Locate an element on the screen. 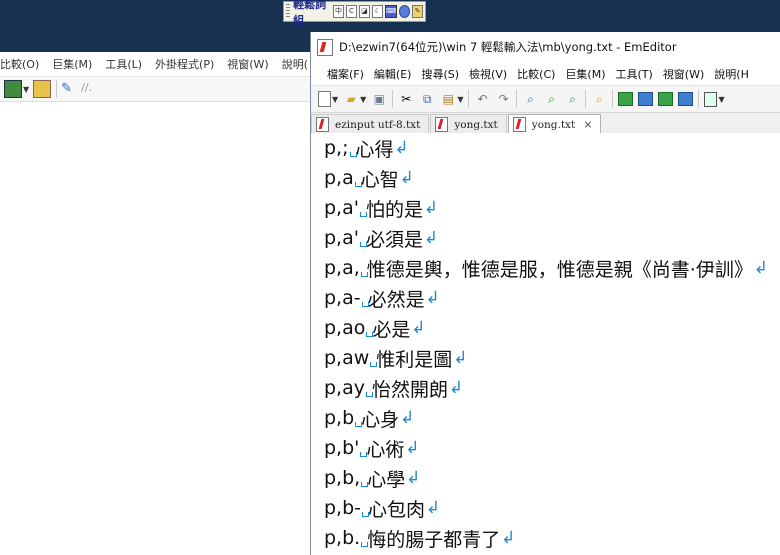 The height and width of the screenshot is (555, 780). editor-line: p,ao 必是 ↲ is located at coordinates (545, 328).